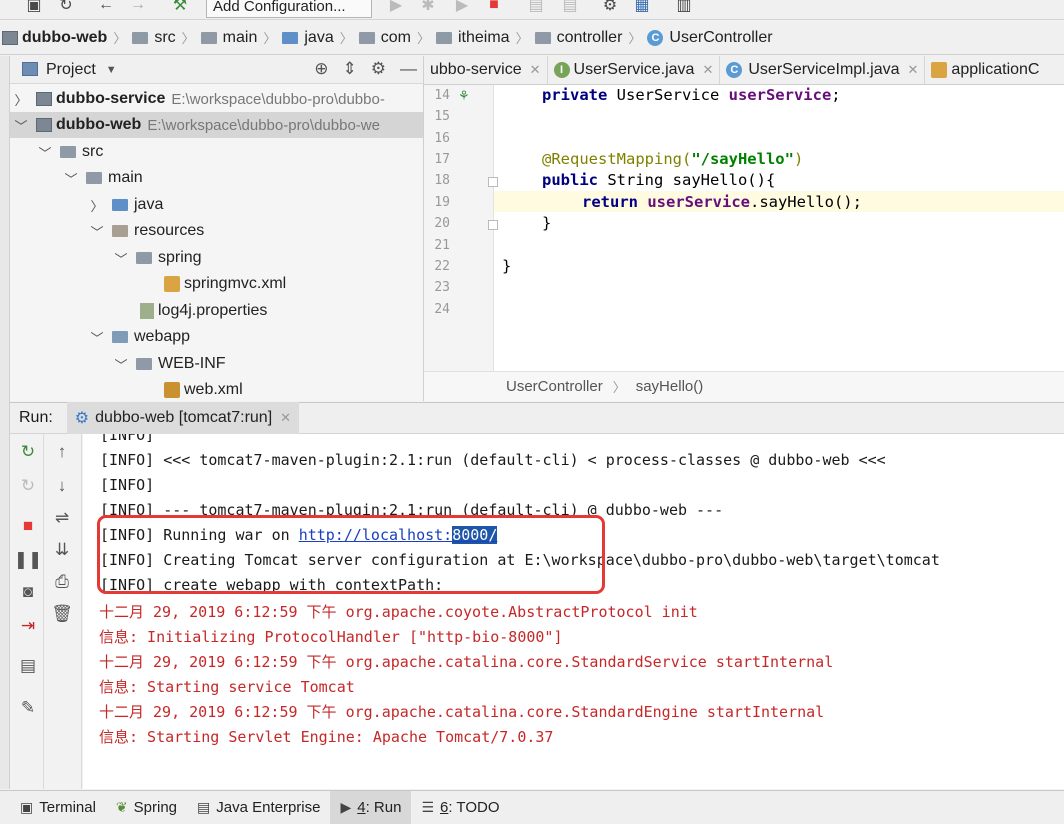  Describe the element at coordinates (166, 37) in the screenshot. I see `nav-item-src: src 〉` at that location.